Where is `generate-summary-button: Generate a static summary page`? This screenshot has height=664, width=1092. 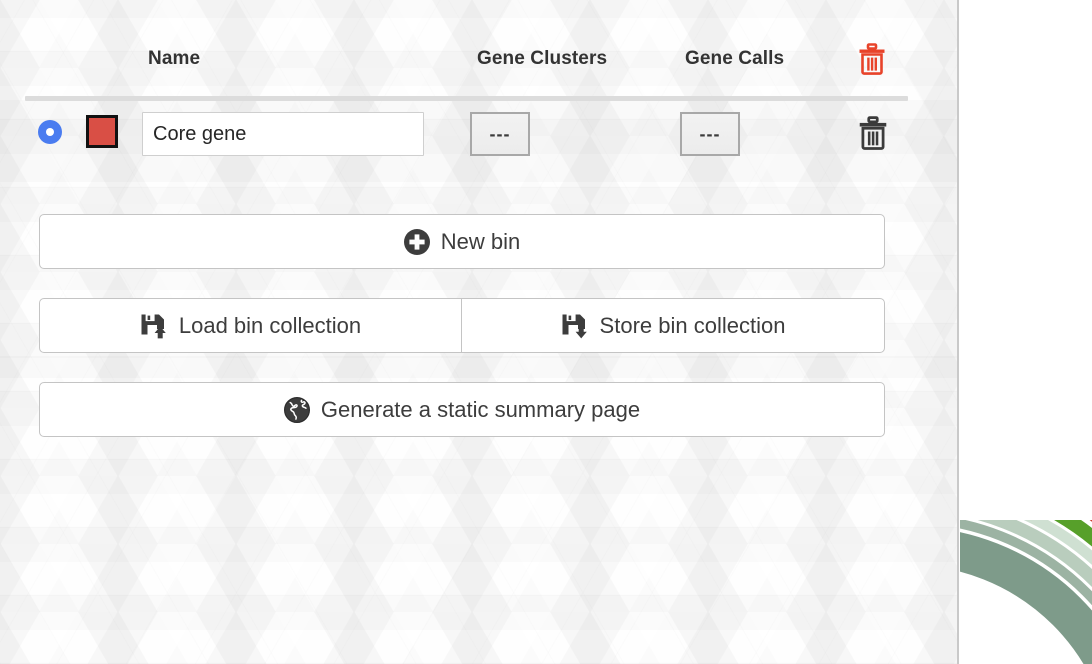 generate-summary-button: Generate a static summary page is located at coordinates (462, 409).